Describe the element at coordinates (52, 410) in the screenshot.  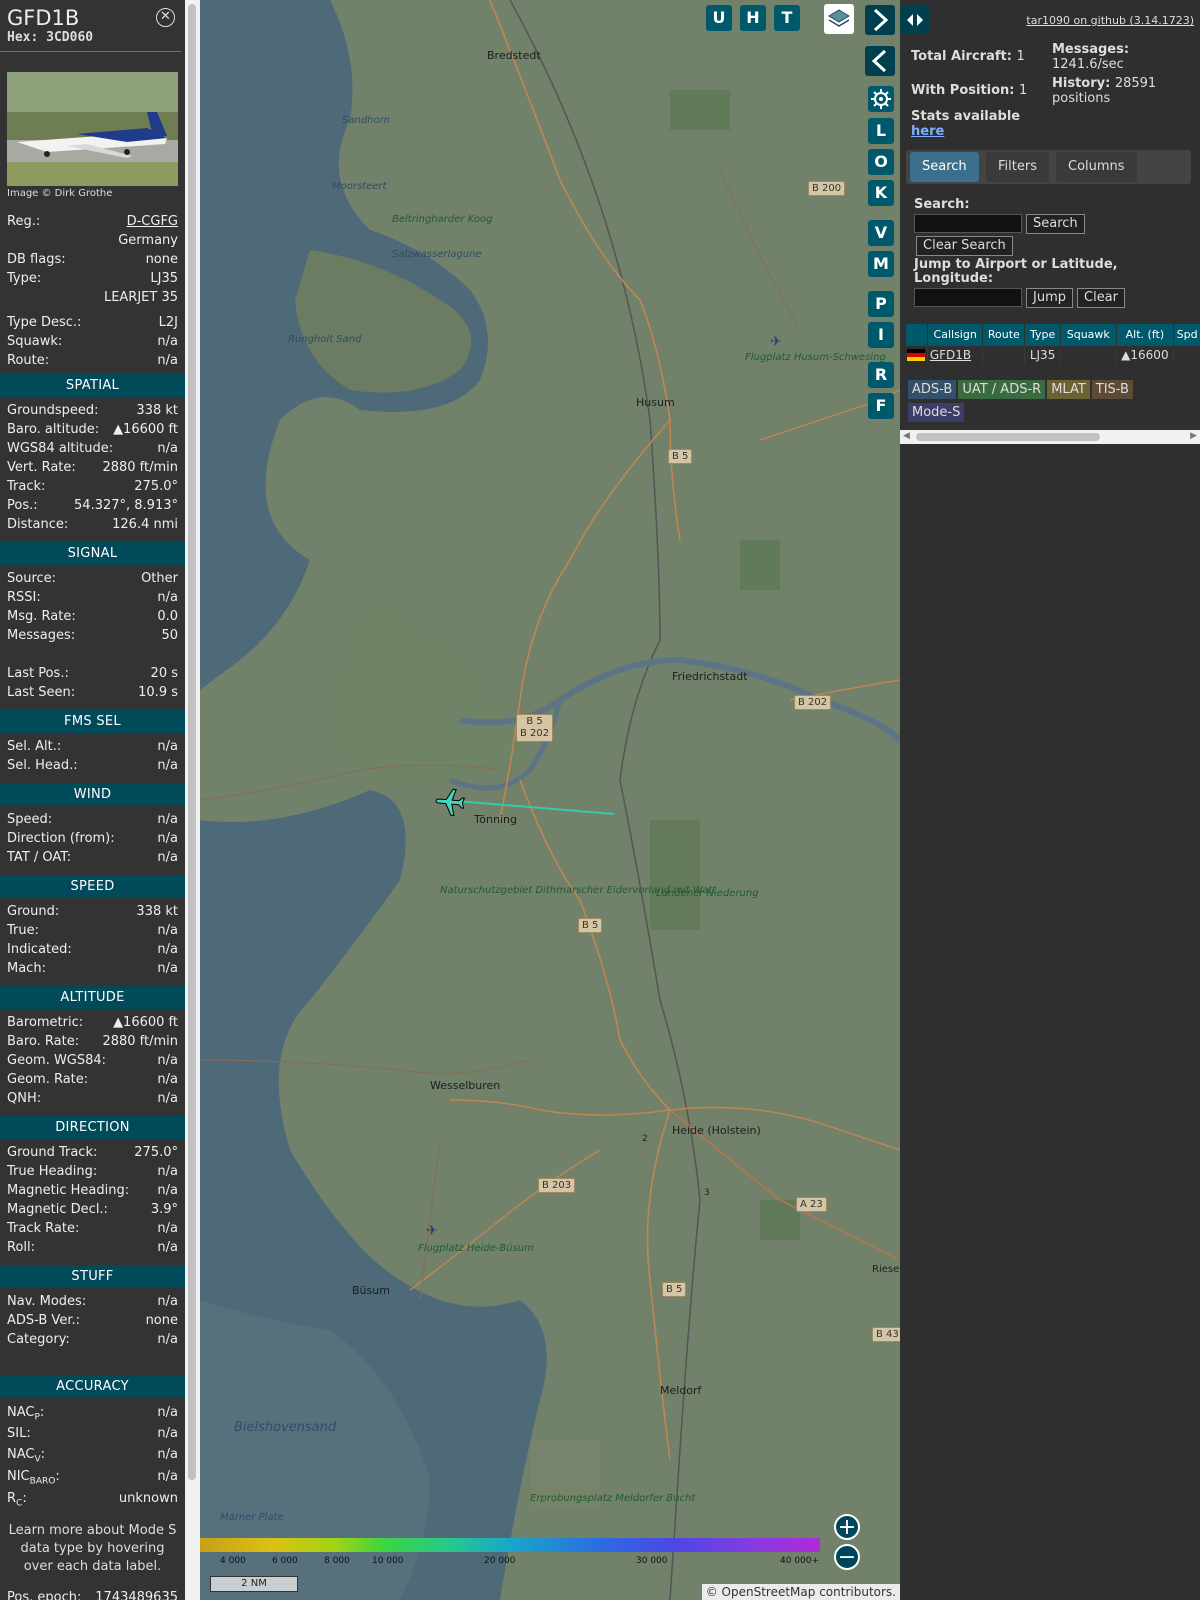
I see `info-label: Groundspeed:` at that location.